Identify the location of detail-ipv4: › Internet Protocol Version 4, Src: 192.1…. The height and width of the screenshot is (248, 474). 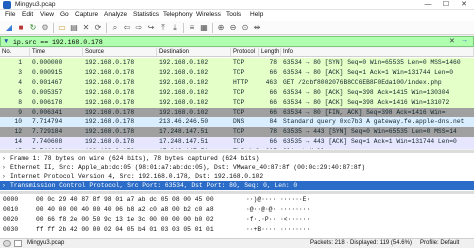
(237, 176).